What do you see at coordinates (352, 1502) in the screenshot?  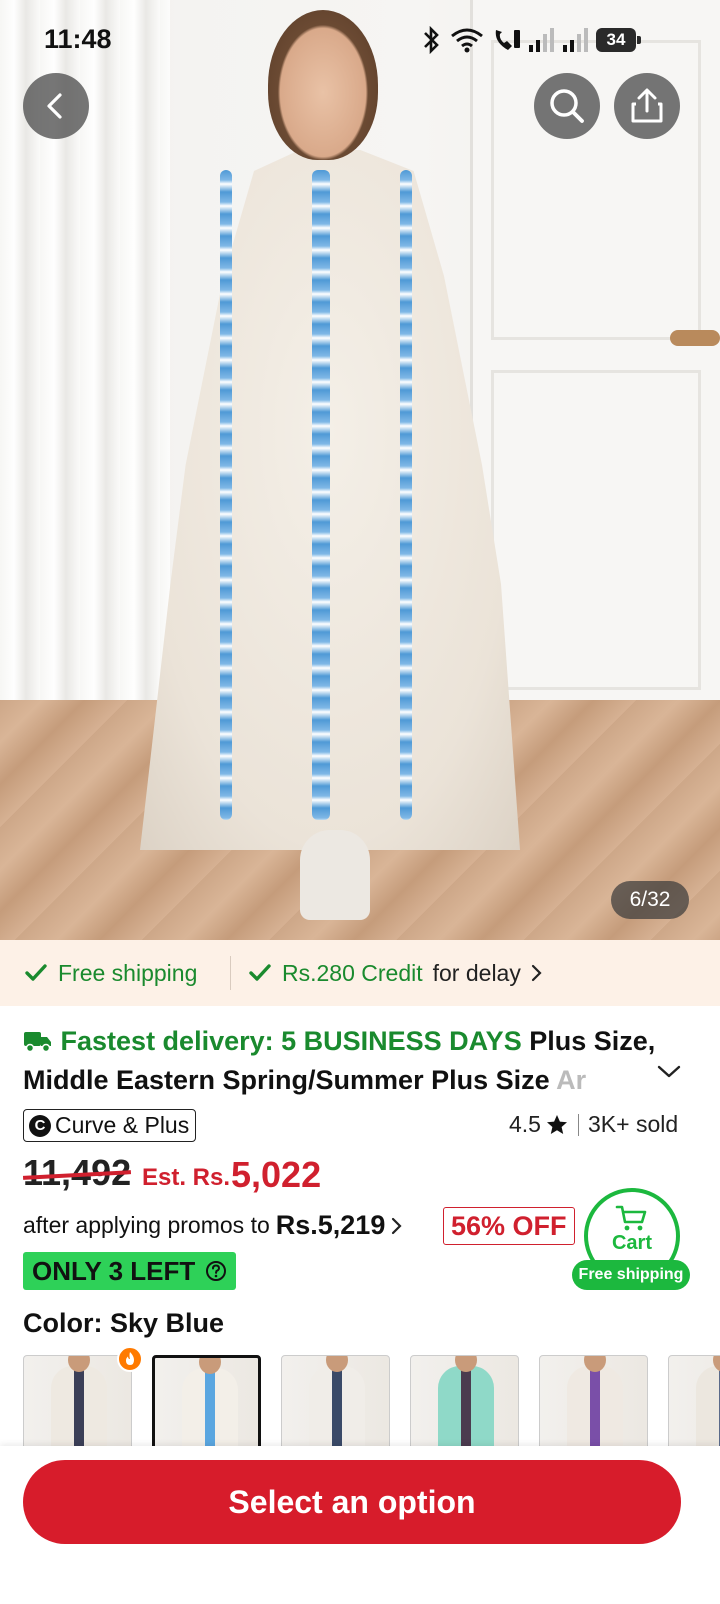 I see `select-option-button: Select an option` at bounding box center [352, 1502].